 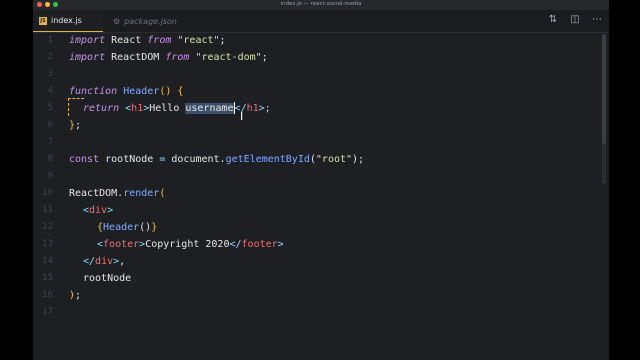 What do you see at coordinates (50, 176) in the screenshot?
I see `line-number: 9` at bounding box center [50, 176].